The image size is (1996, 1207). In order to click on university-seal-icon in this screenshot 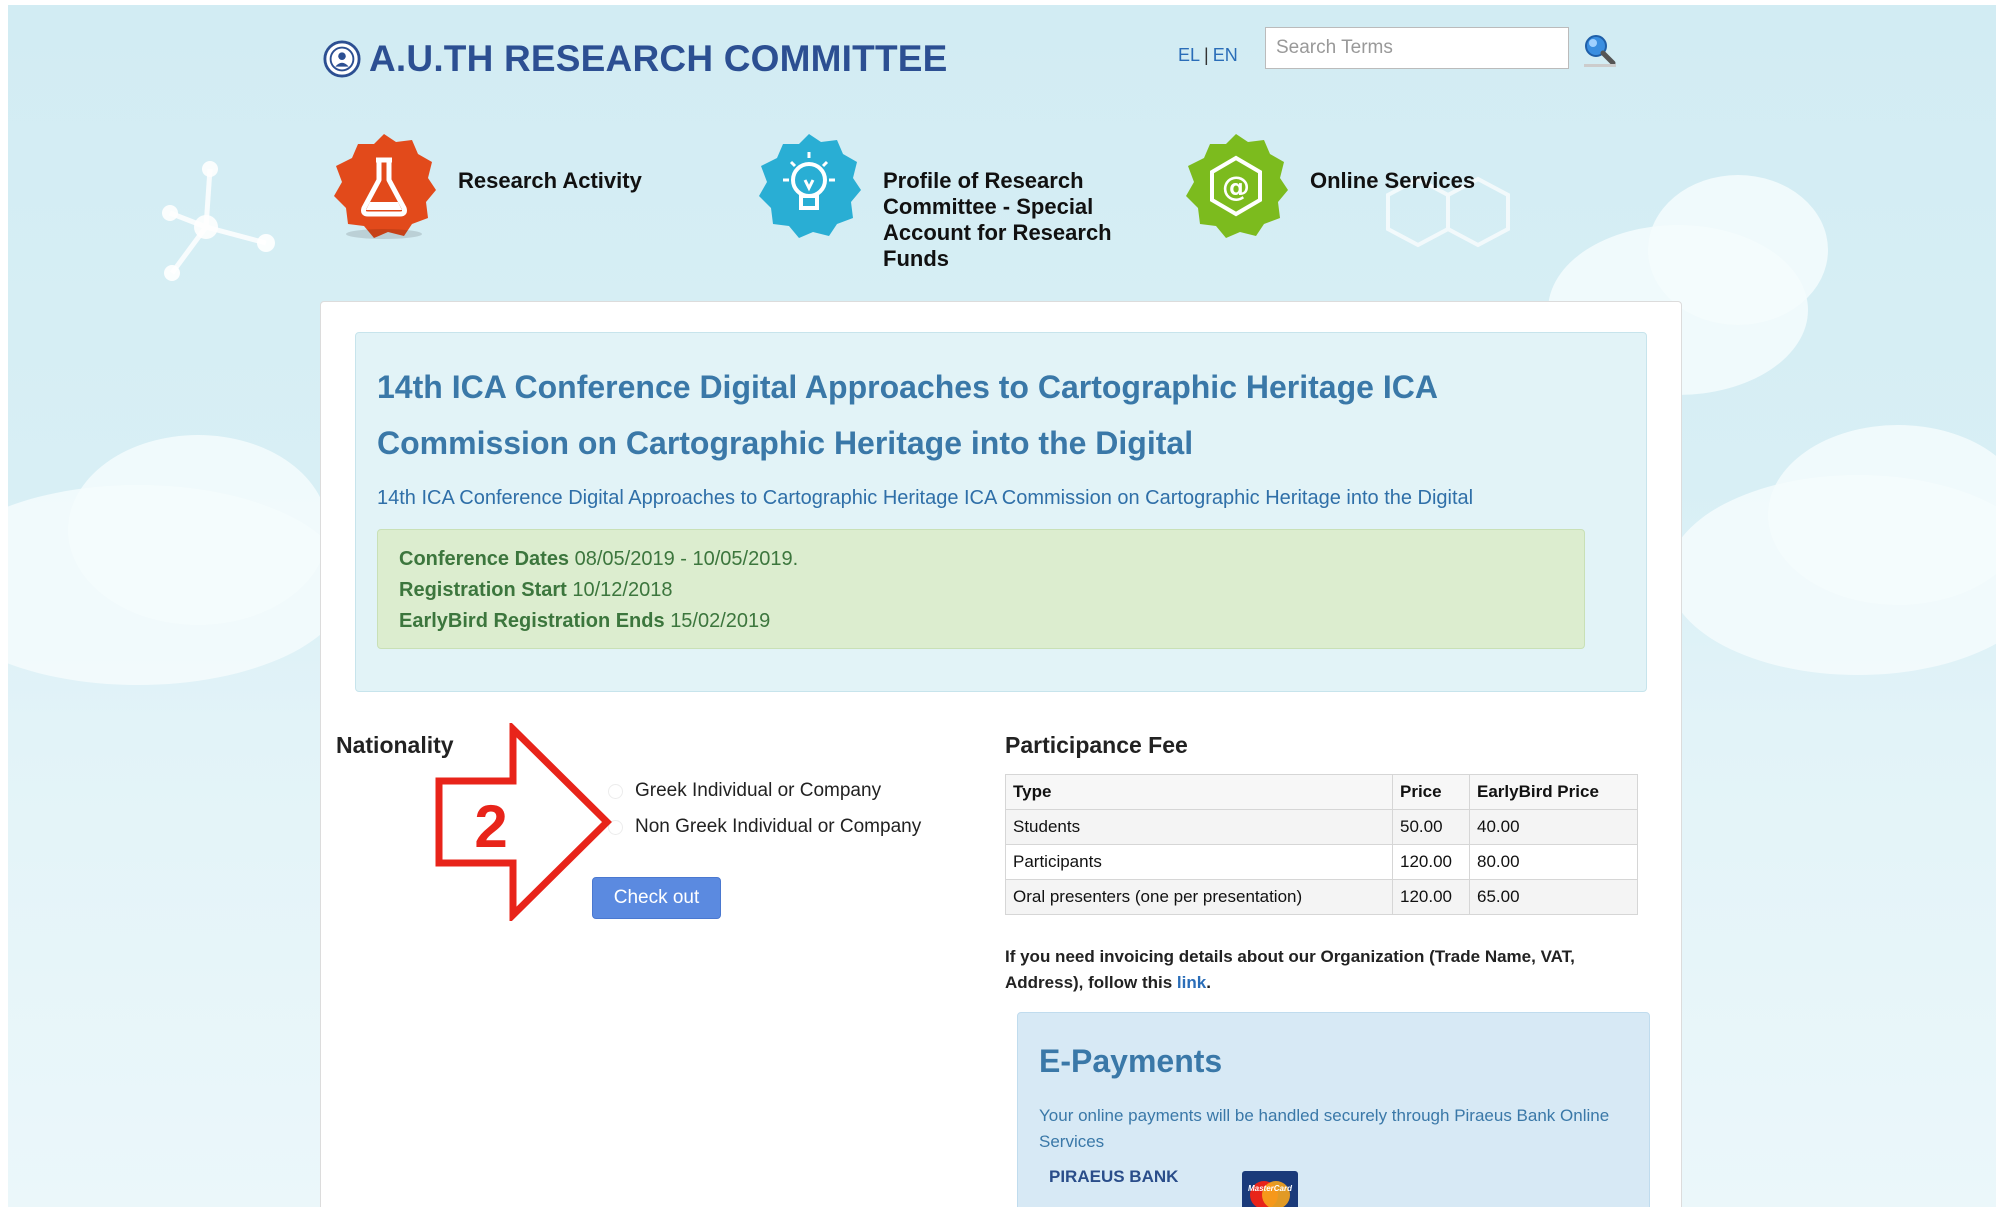, I will do `click(342, 59)`.